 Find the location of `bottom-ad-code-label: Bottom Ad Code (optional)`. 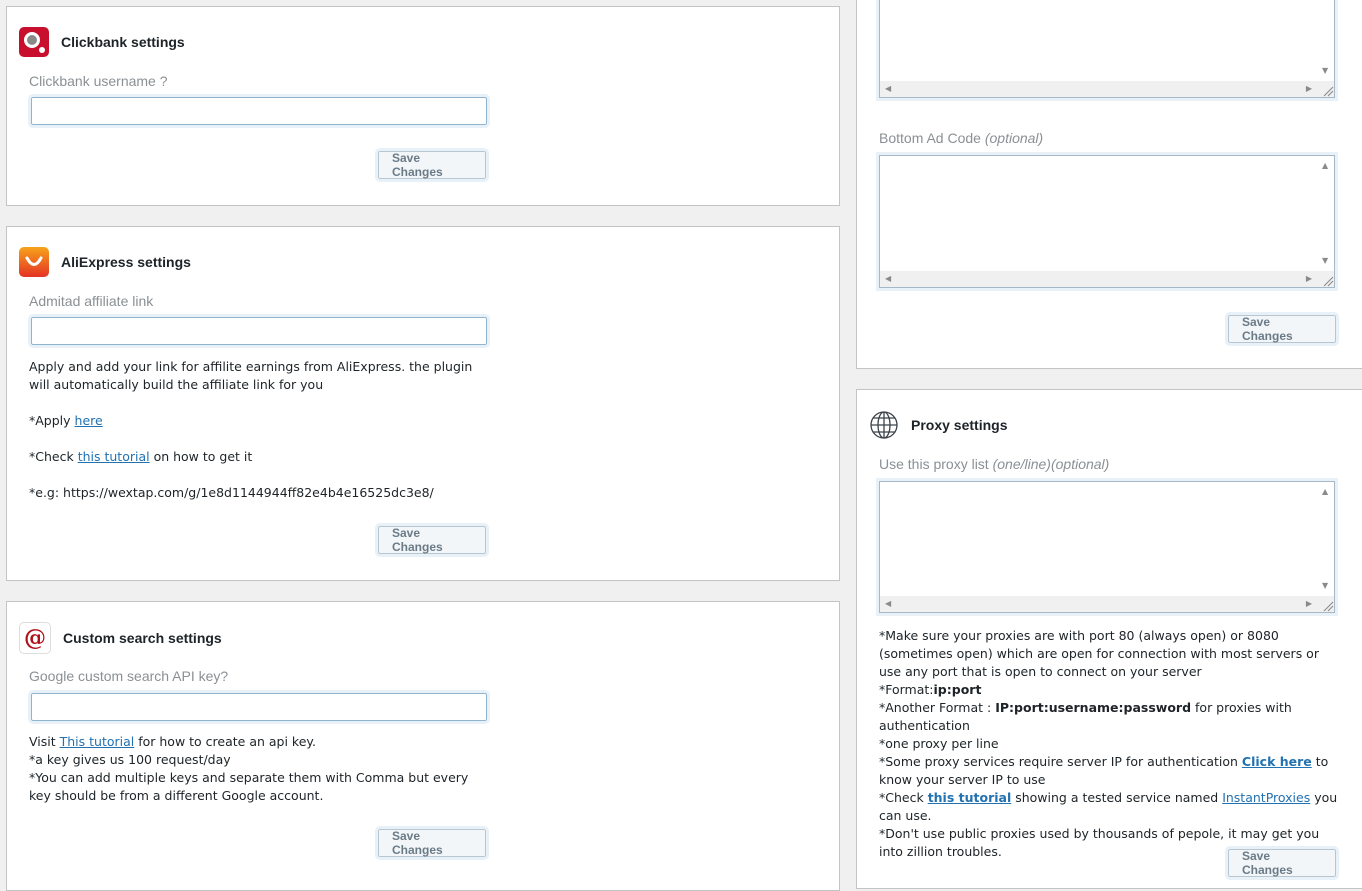

bottom-ad-code-label: Bottom Ad Code (optional) is located at coordinates (961, 138).